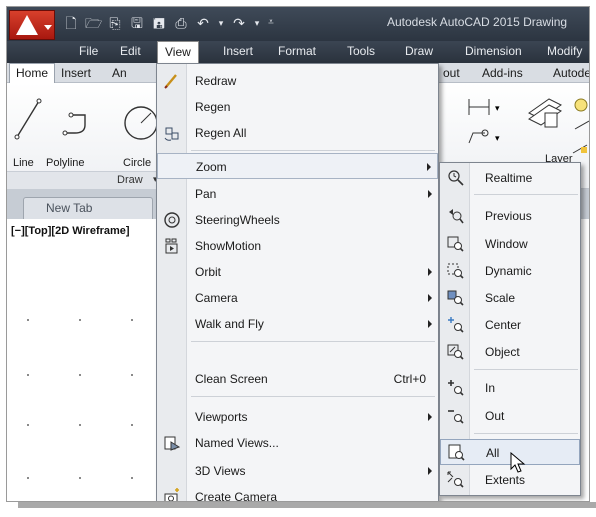  I want to click on menu-item-showmotion: ShowMotion, so click(297, 246).